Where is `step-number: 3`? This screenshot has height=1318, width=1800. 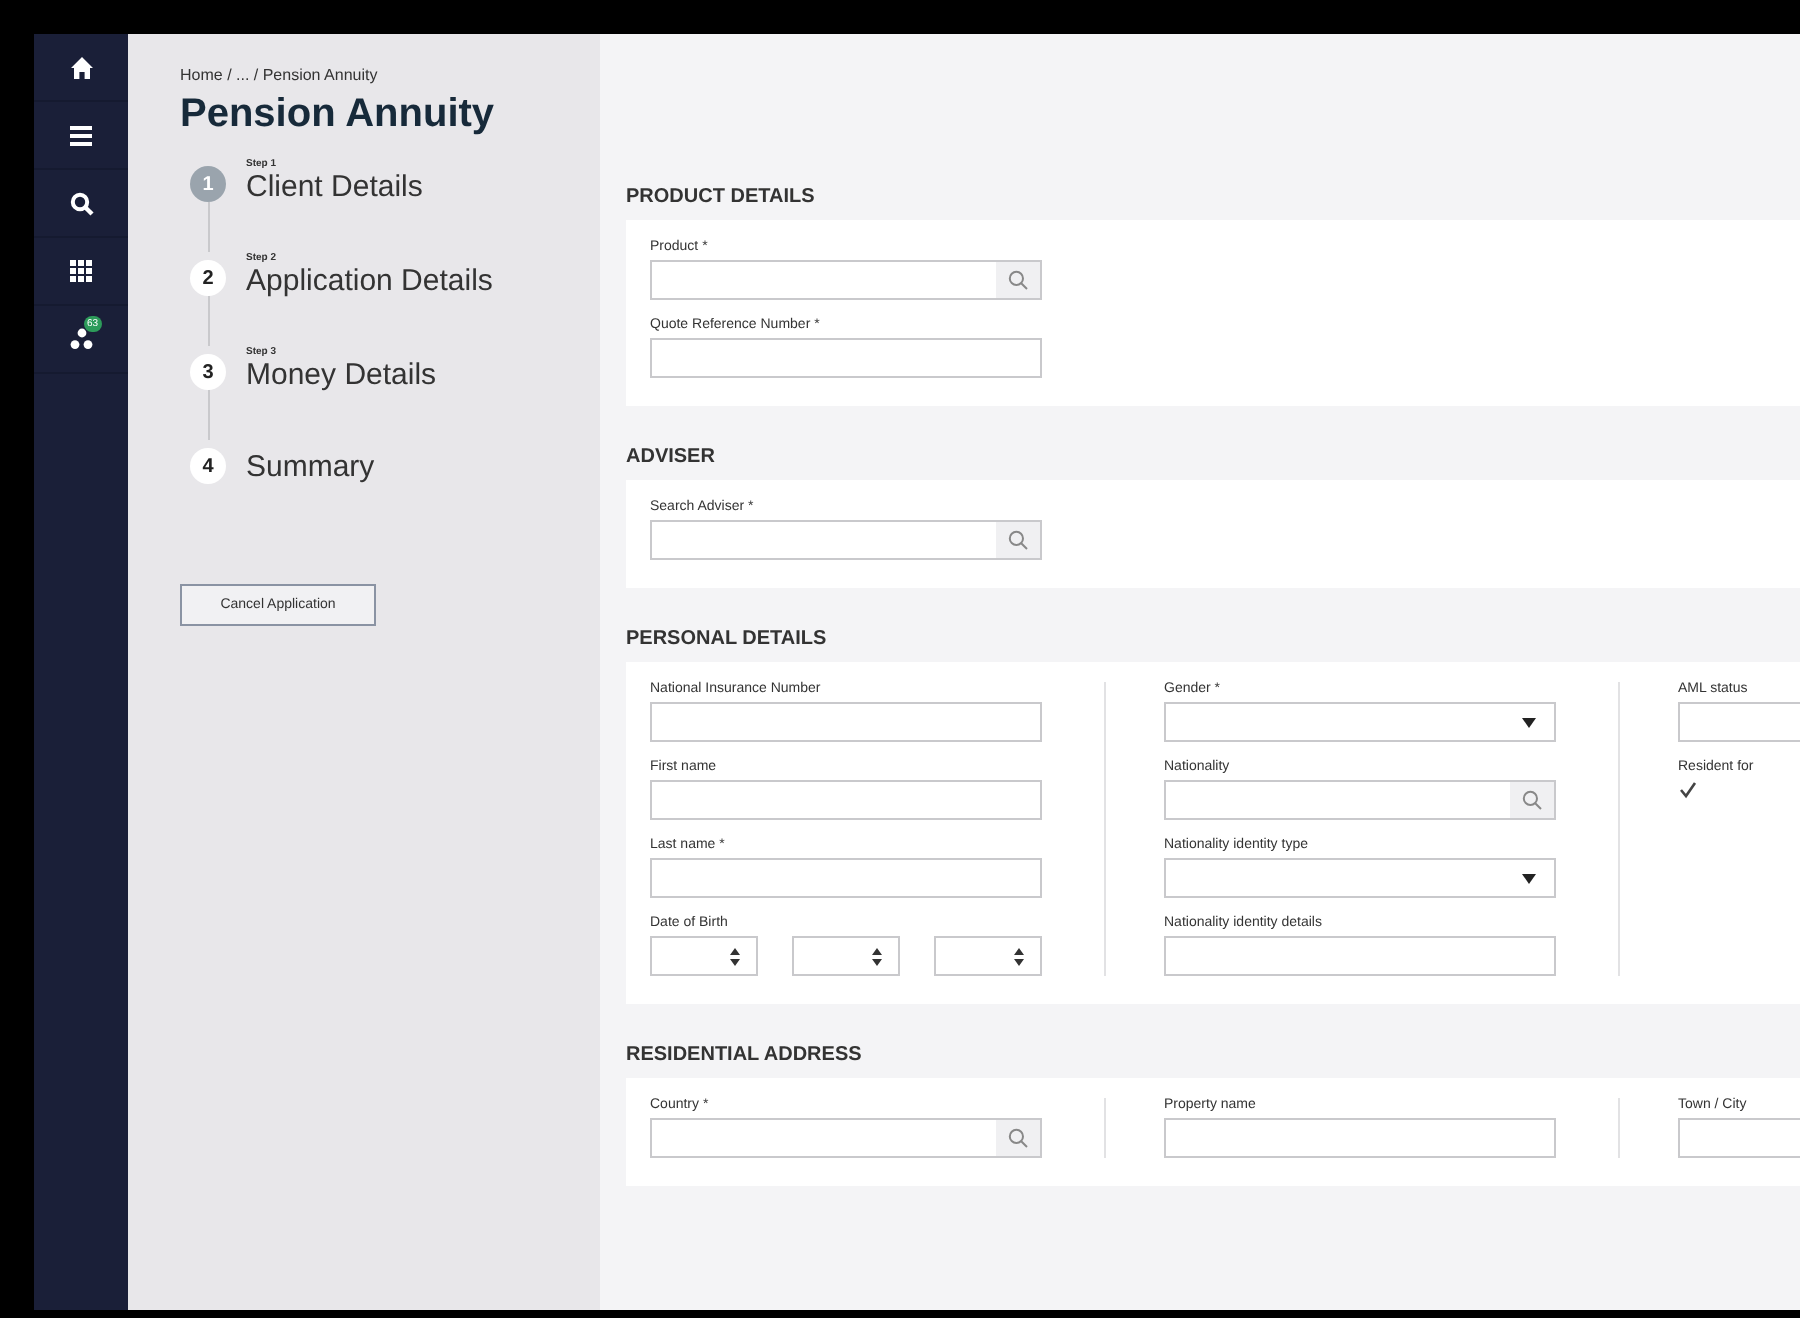
step-number: 3 is located at coordinates (208, 372).